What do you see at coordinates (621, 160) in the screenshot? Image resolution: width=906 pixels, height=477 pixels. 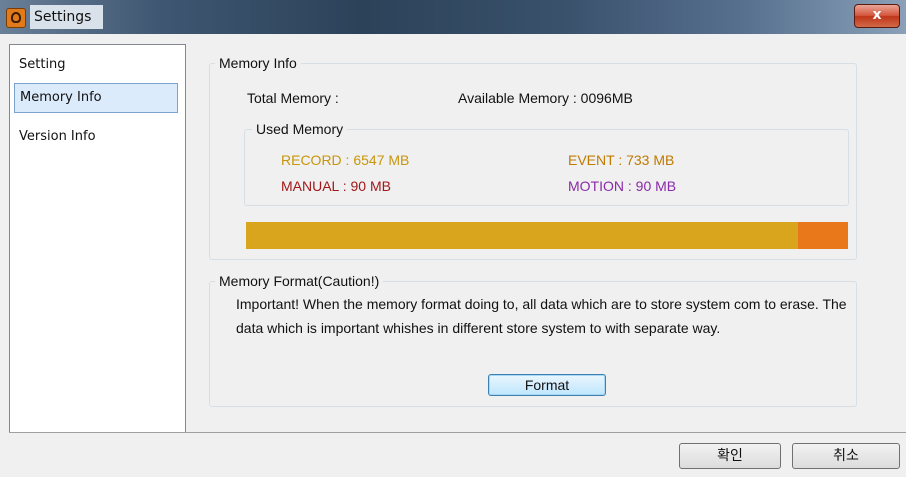 I see `event-usage: EVENT : 733 MB` at bounding box center [621, 160].